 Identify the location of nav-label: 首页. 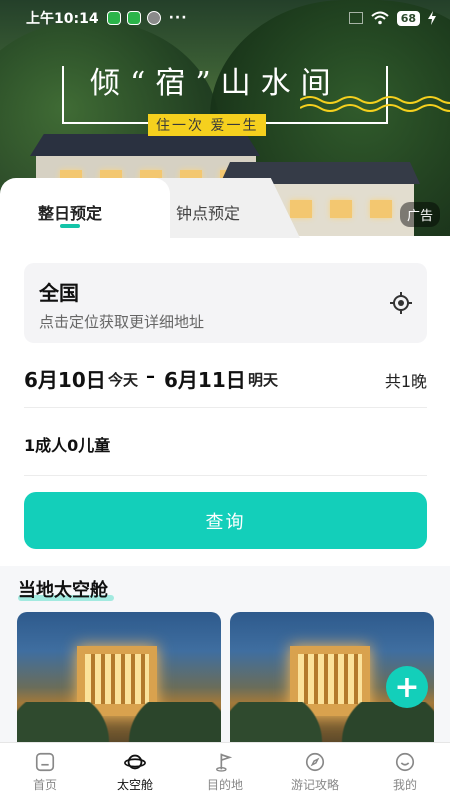
(44, 785).